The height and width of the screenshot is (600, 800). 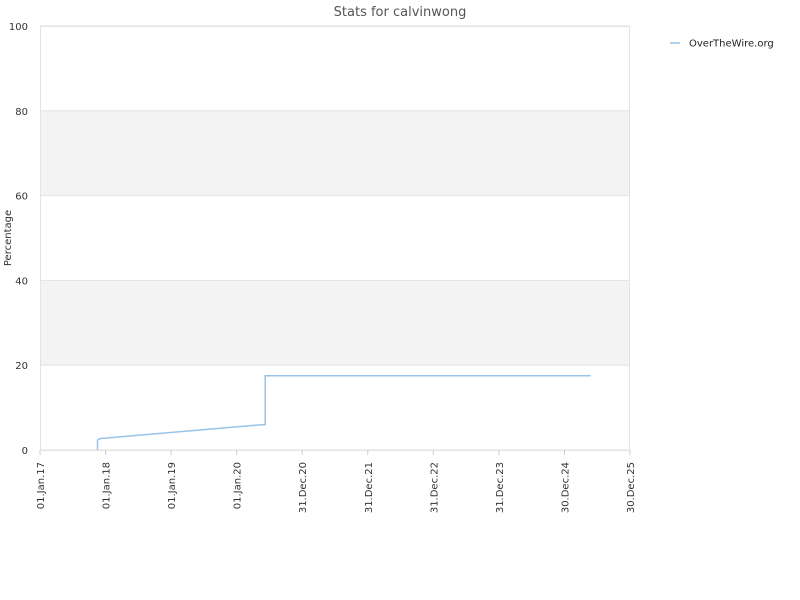 I want to click on legend: OverTheWire.org, so click(x=722, y=44).